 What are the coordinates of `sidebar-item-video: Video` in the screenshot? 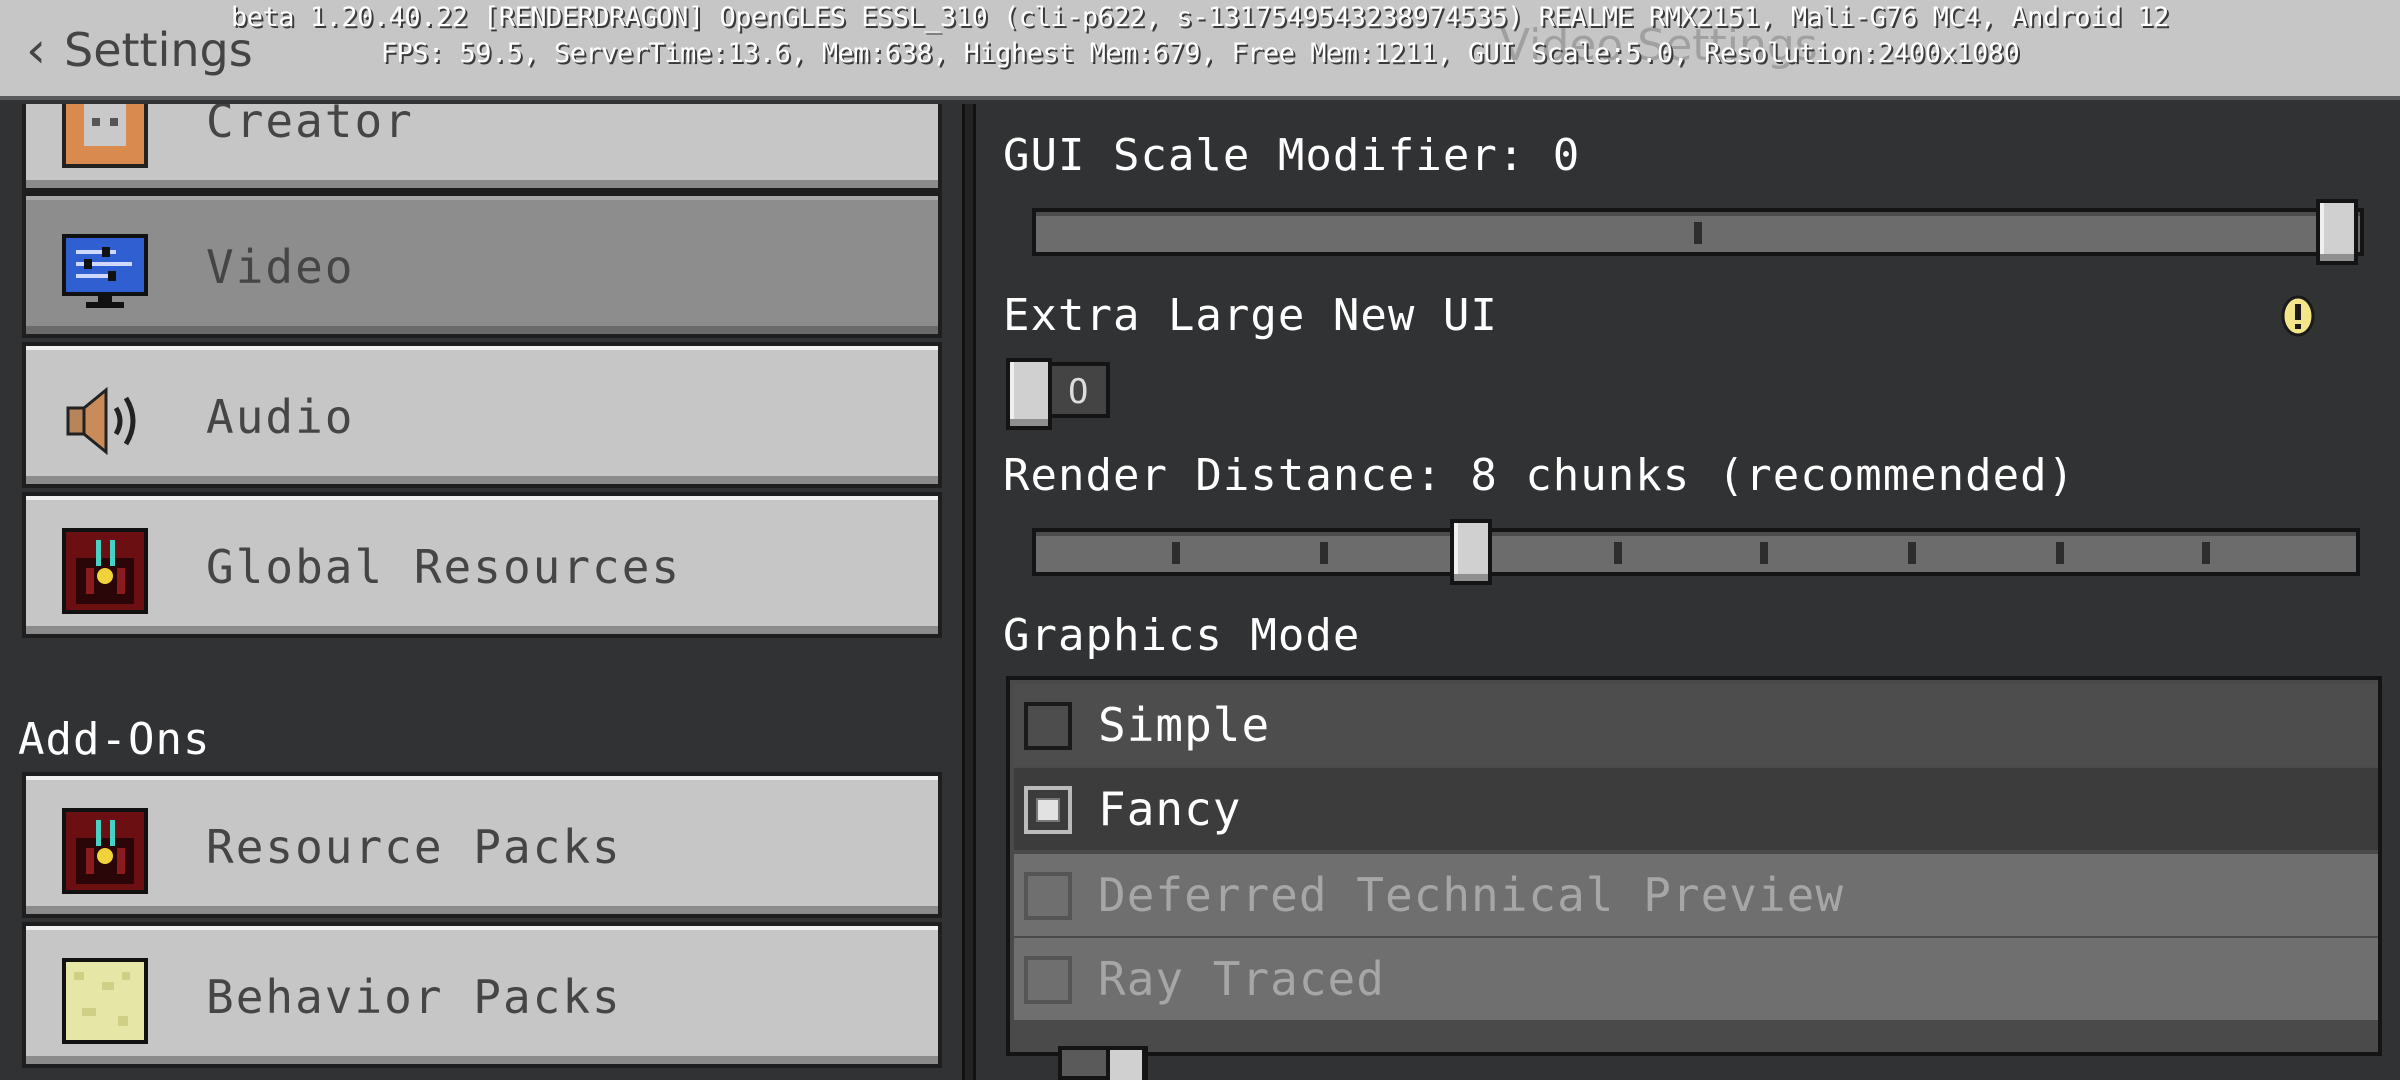 It's located at (482, 265).